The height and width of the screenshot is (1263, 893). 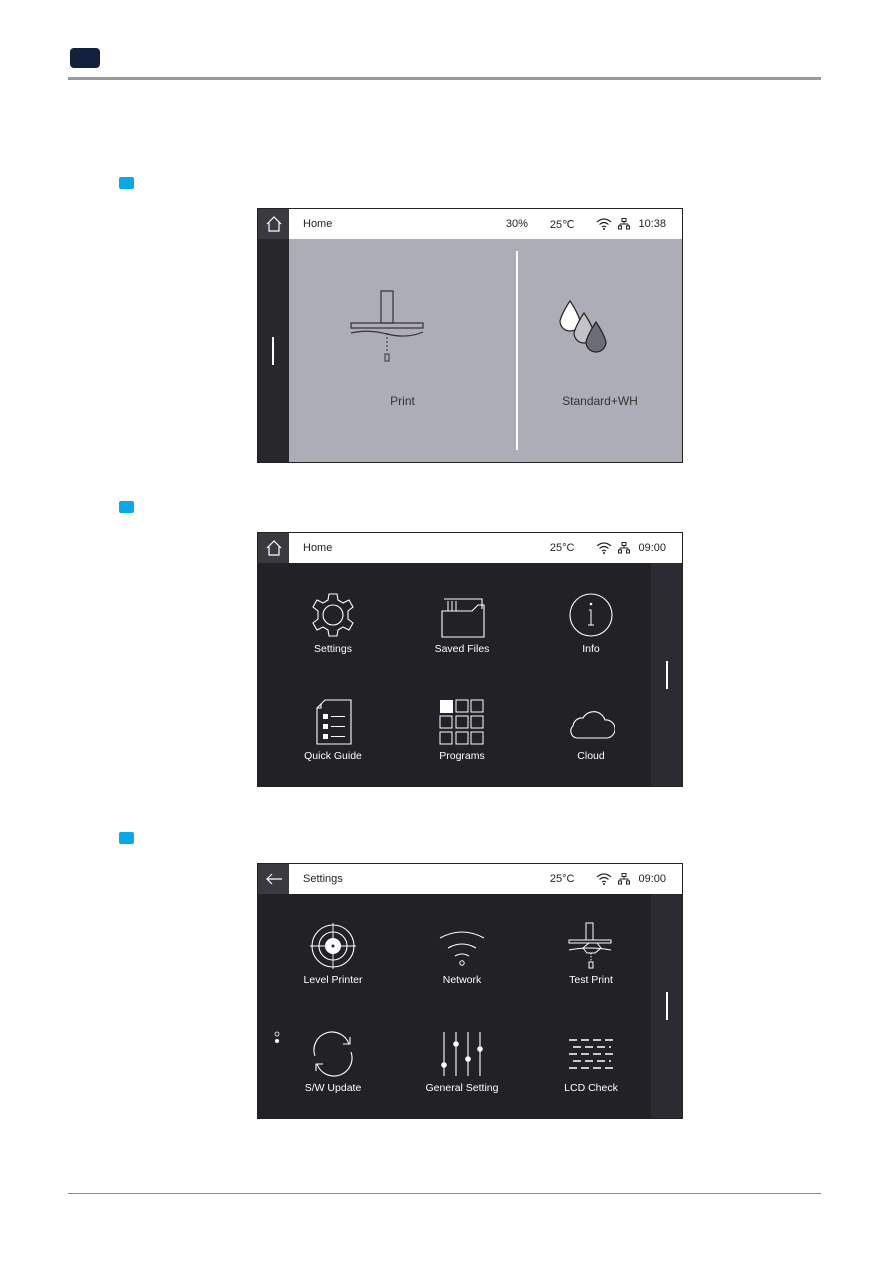 I want to click on menu-item-label: Settings, so click(x=333, y=649).